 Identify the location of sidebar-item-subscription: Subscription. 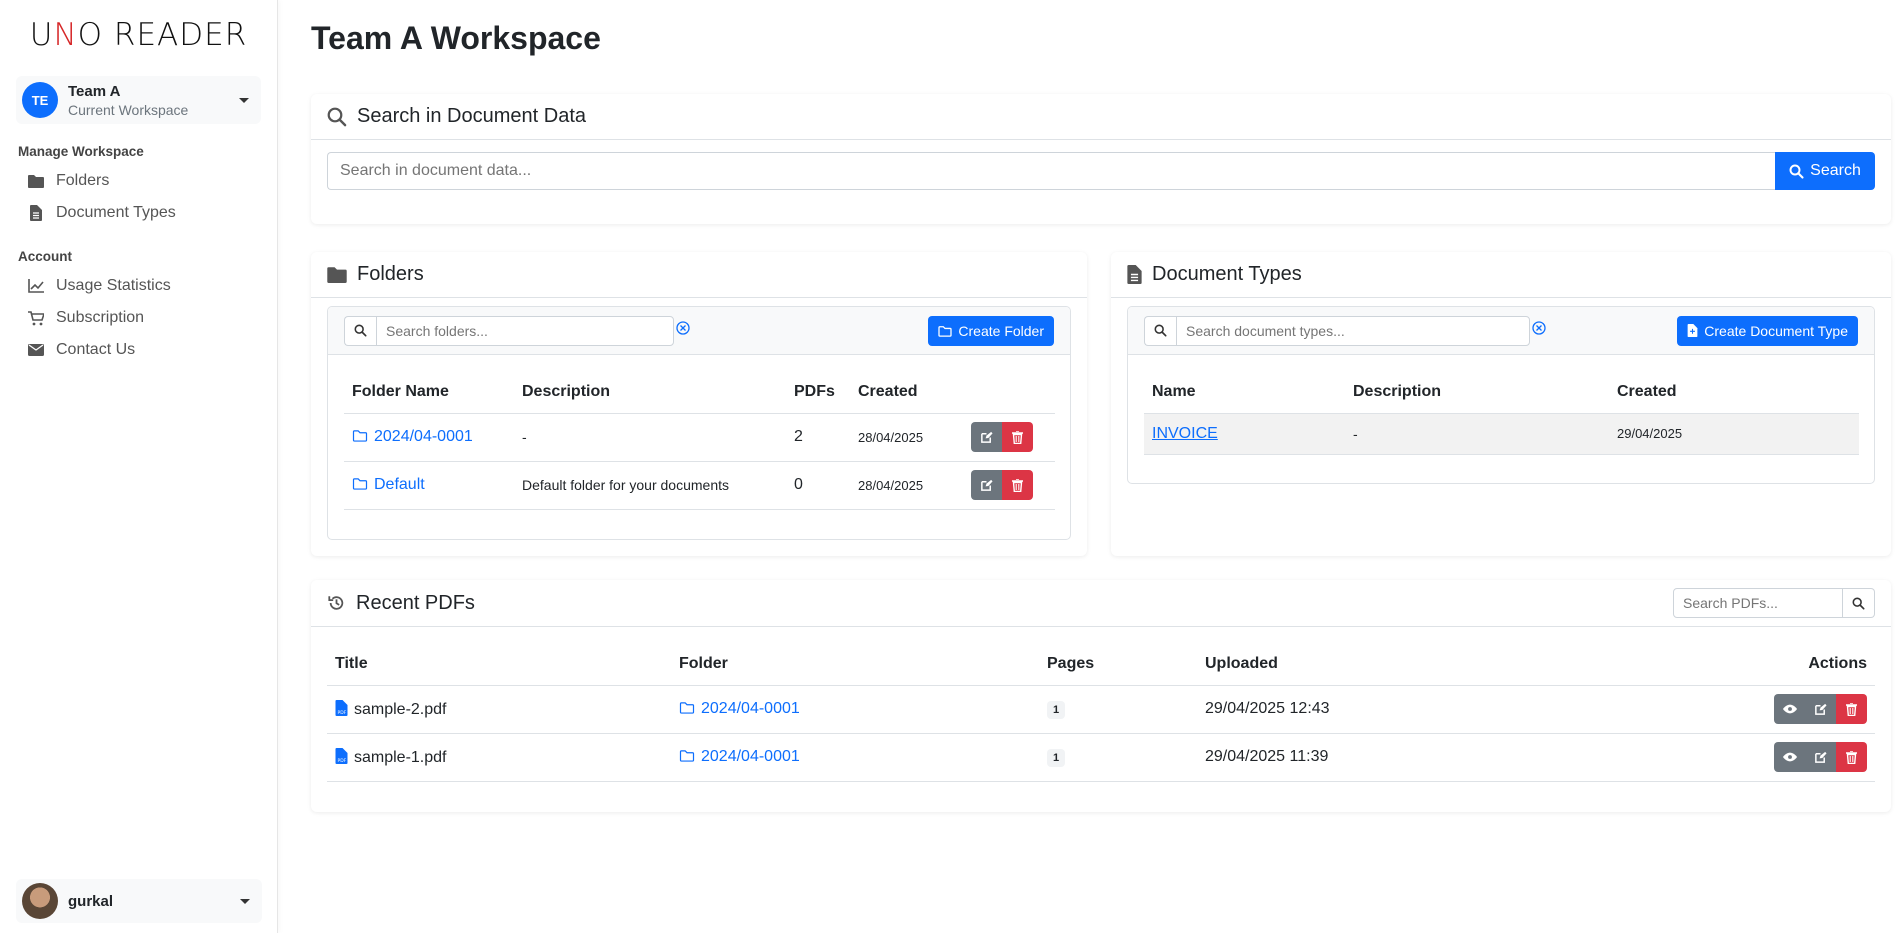
(138, 318).